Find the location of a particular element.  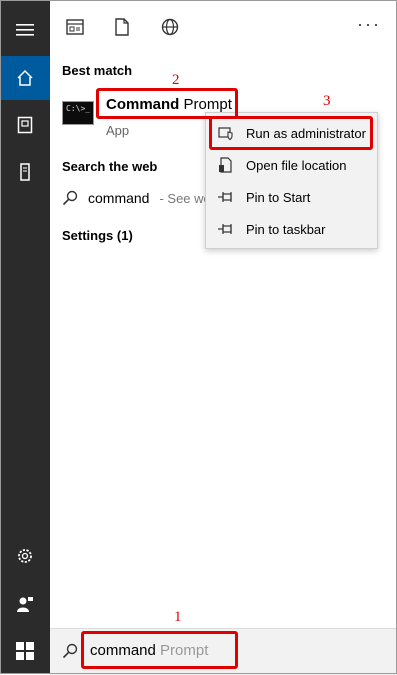

web-search-result: command - See we is located at coordinates (136, 198).